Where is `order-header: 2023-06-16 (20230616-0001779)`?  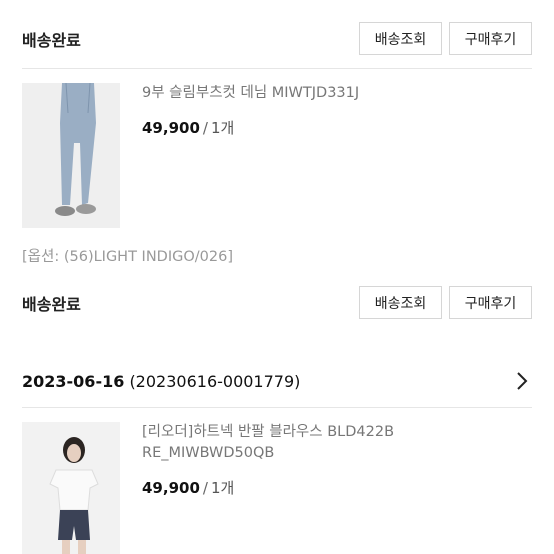
order-header: 2023-06-16 (20230616-0001779) is located at coordinates (277, 381).